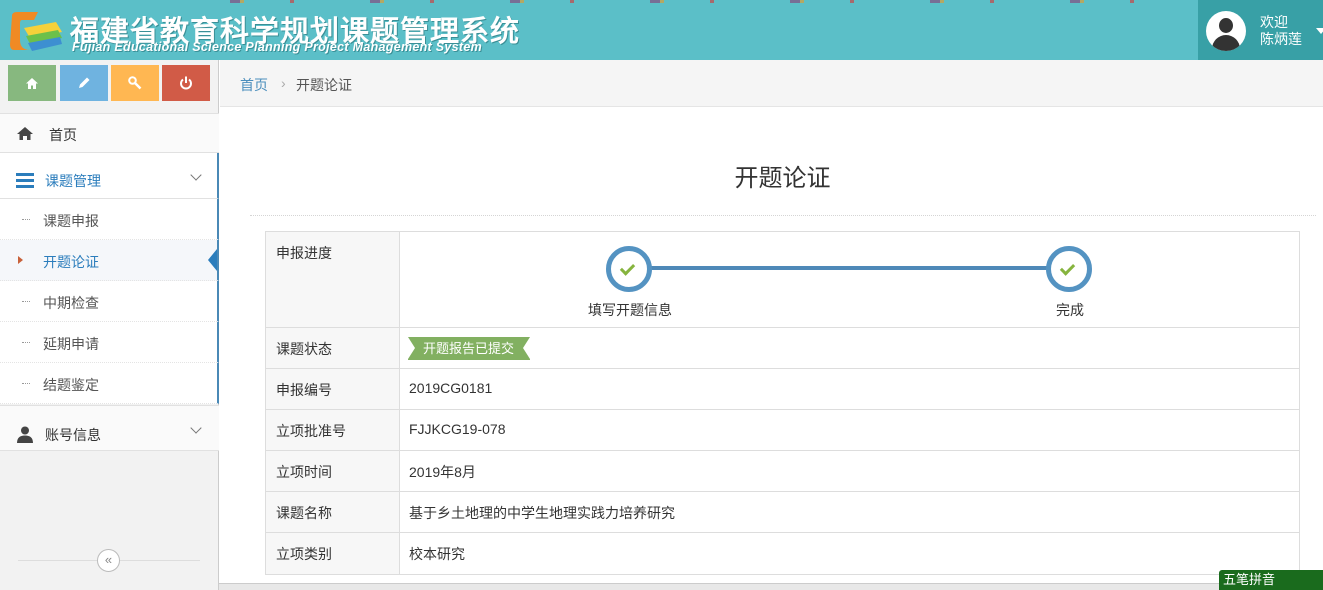  Describe the element at coordinates (542, 513) in the screenshot. I see `field-value: 基于乡土地理的中学生地理实践力培养研究` at that location.